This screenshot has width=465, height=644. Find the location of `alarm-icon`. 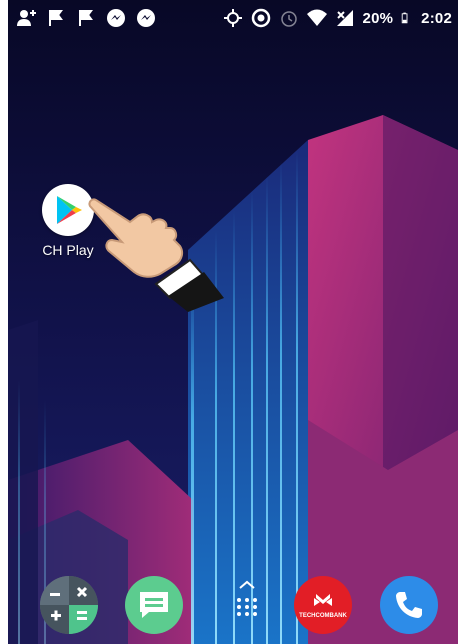

alarm-icon is located at coordinates (288, 19).